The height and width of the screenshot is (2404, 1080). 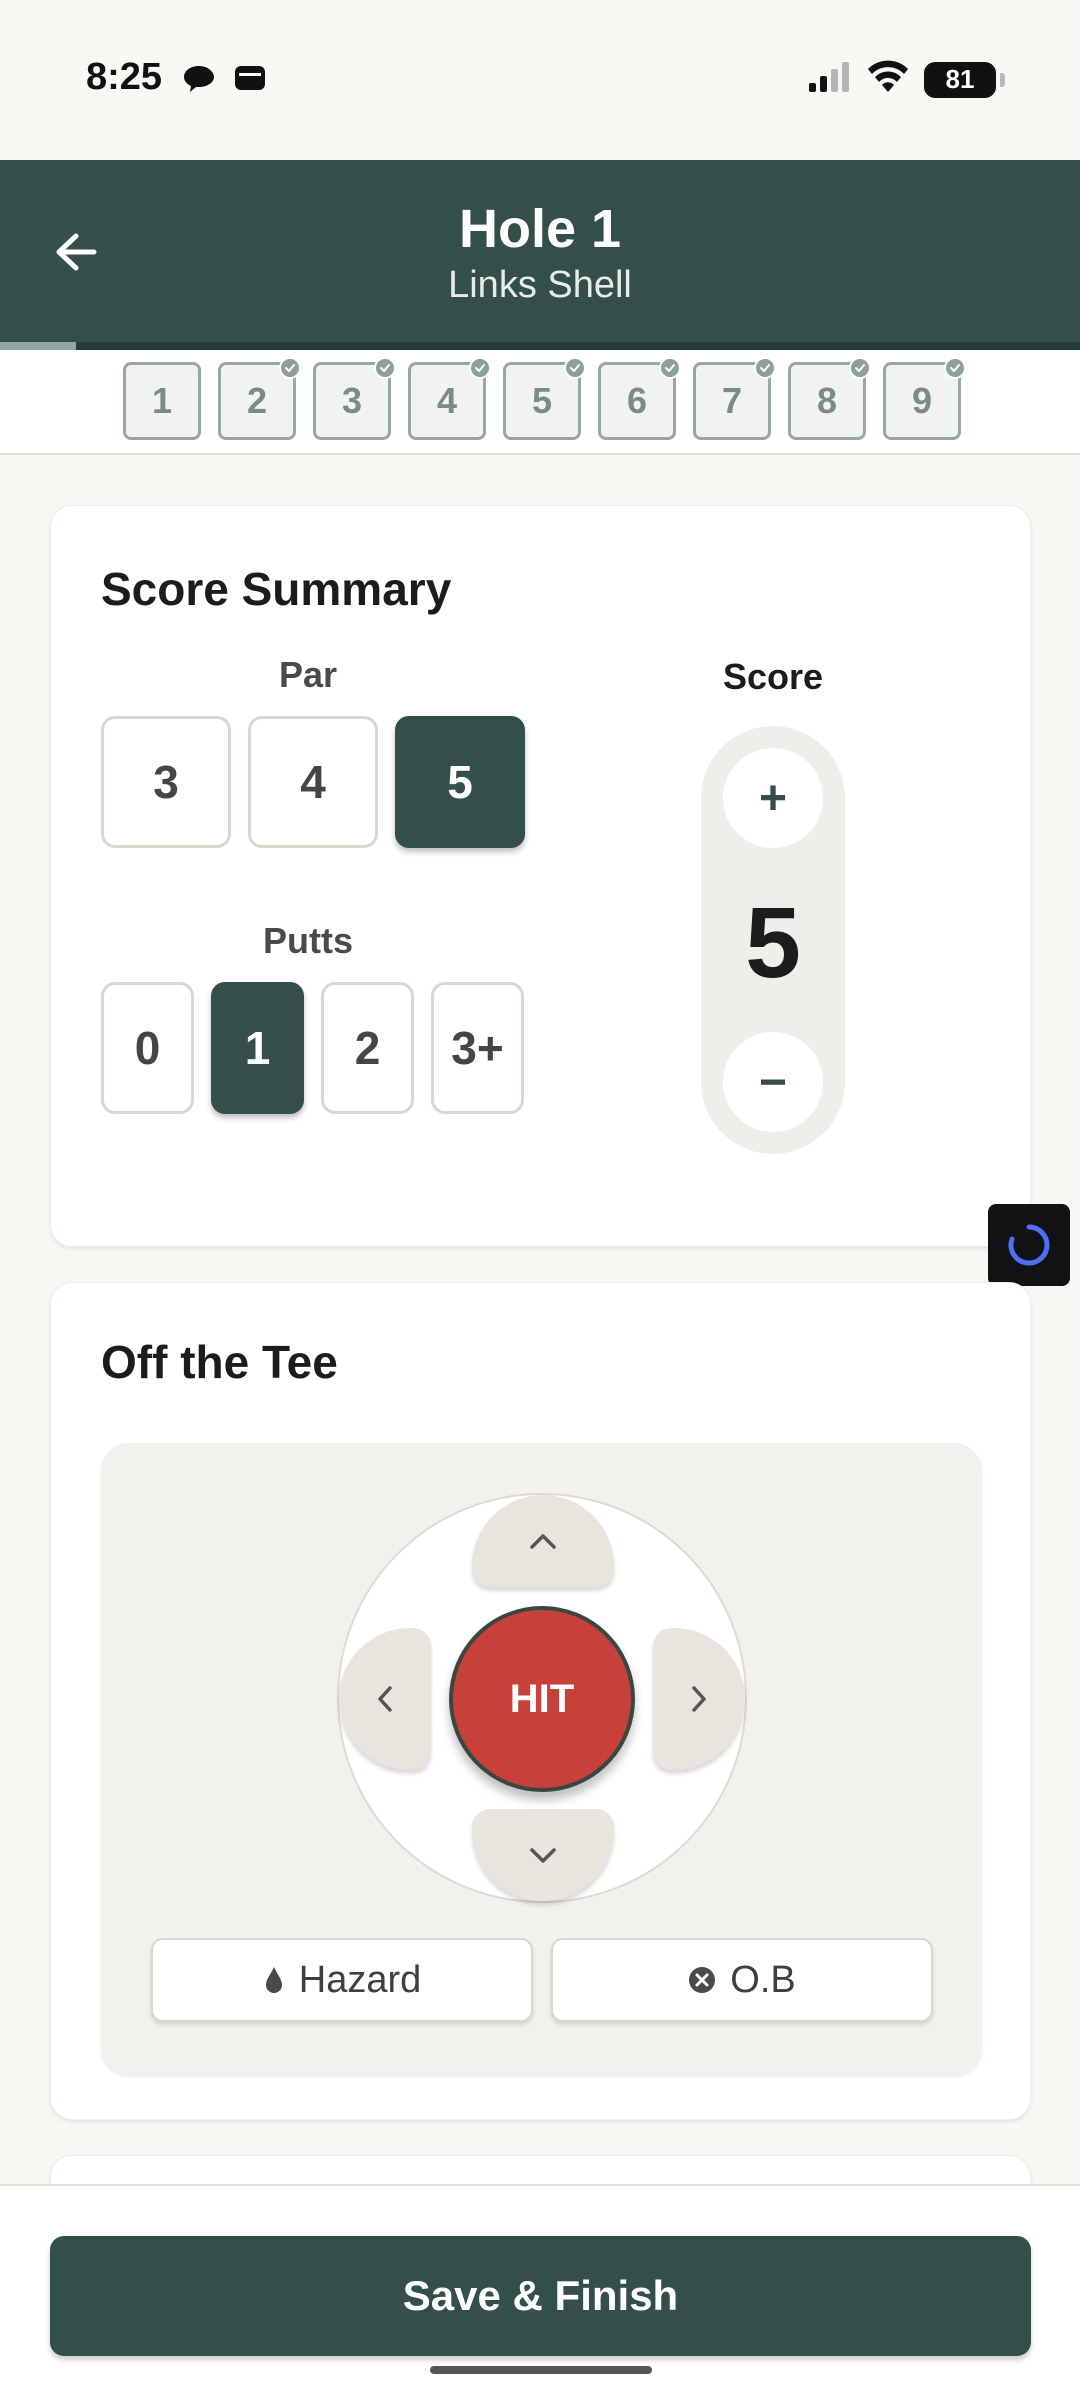 I want to click on direction-dial: HIT, so click(x=542, y=1698).